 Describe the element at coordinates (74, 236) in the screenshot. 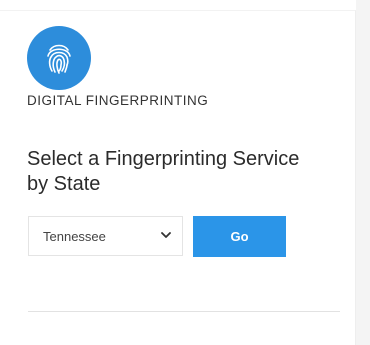

I see `state-select-value: Tennessee` at that location.